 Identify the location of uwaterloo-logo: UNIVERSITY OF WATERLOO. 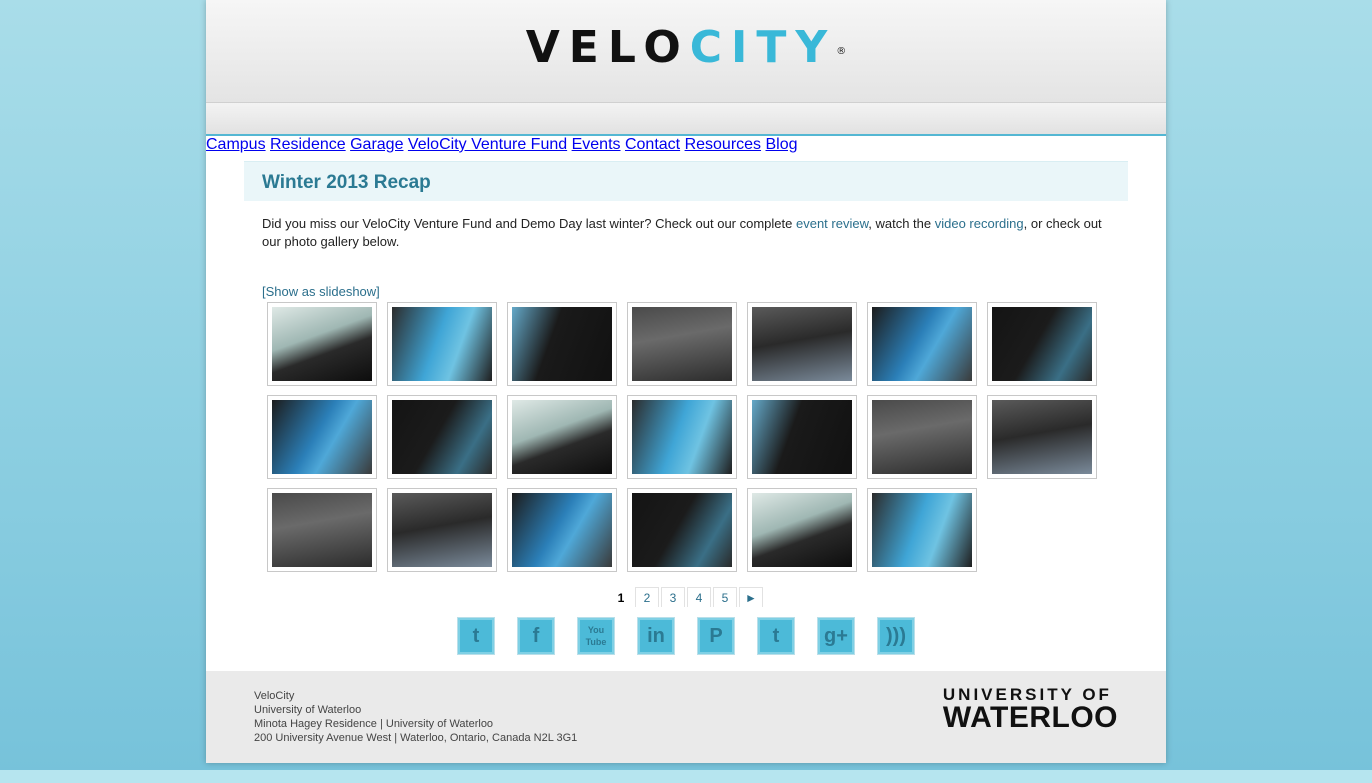
(1030, 709).